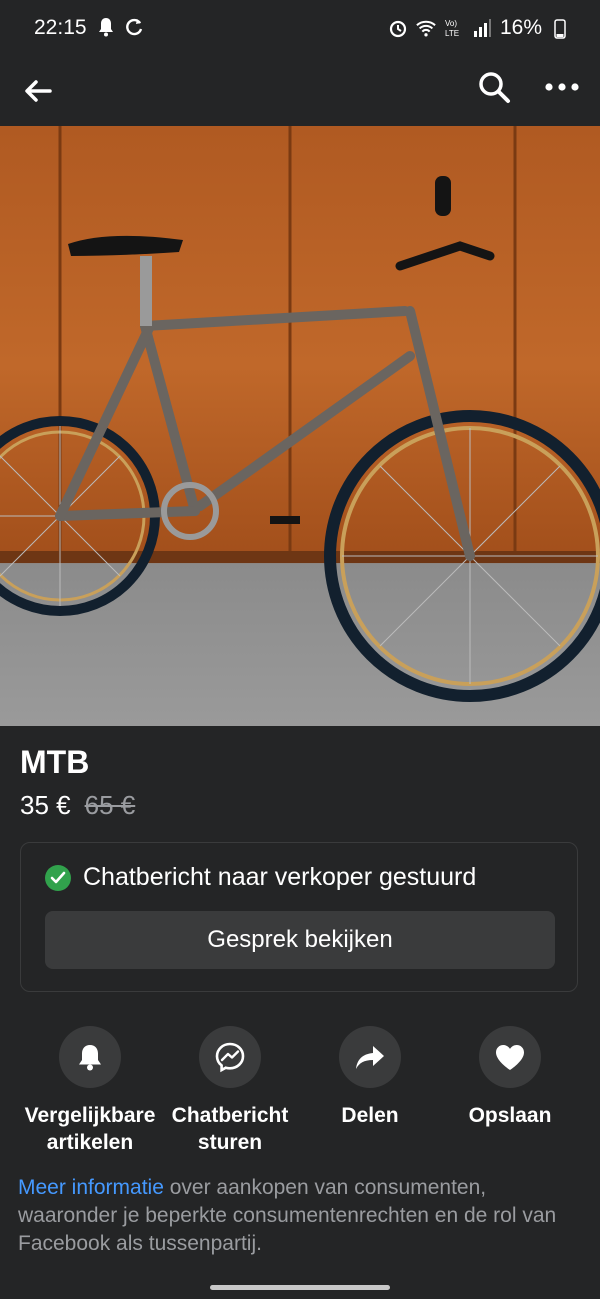  Describe the element at coordinates (91, 1187) in the screenshot. I see `more-info-link: Meer informatie` at that location.